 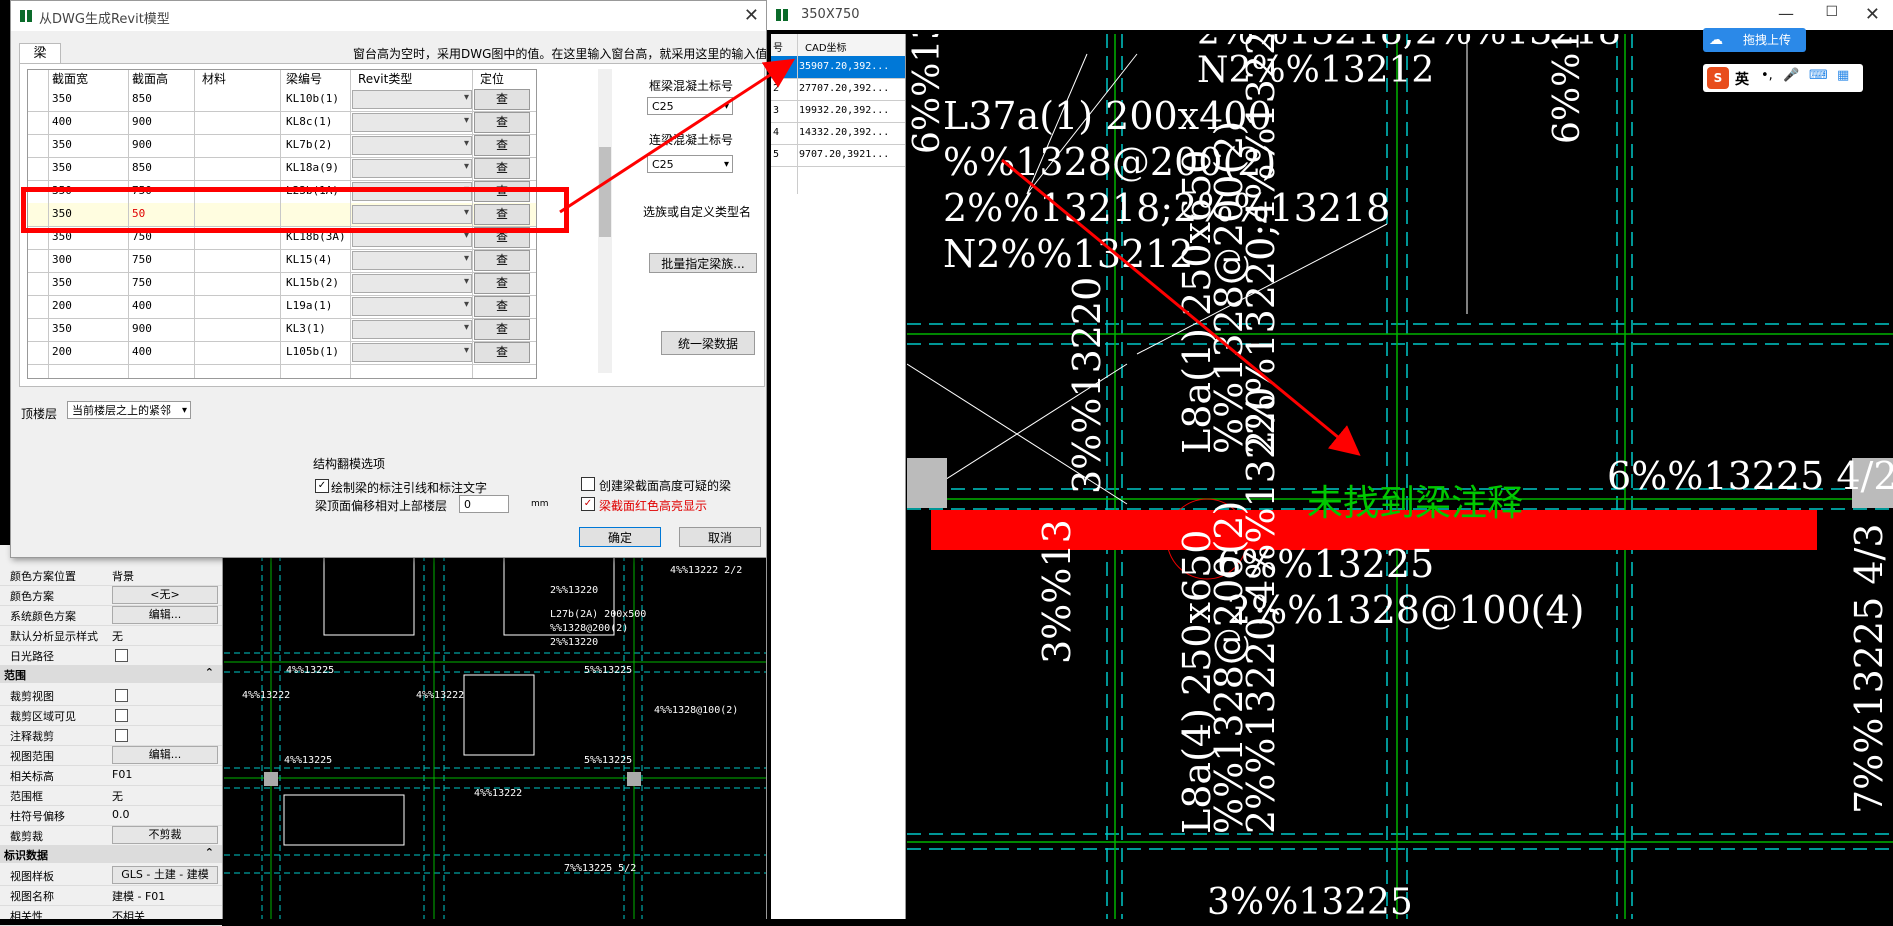 I want to click on offset-input: 0, so click(x=484, y=504).